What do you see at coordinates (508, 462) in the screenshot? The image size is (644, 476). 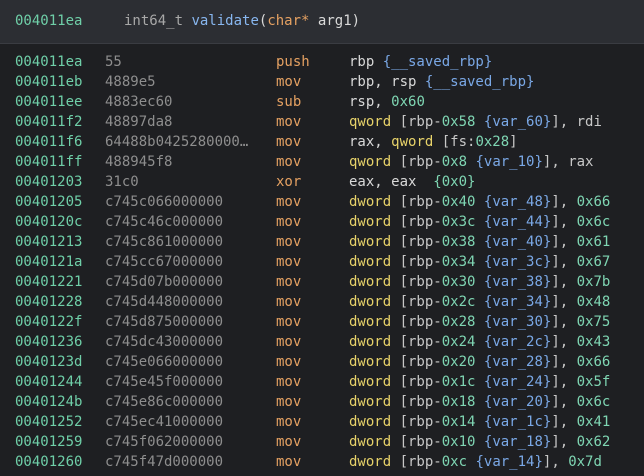 I see `variable-token: {var_14}` at bounding box center [508, 462].